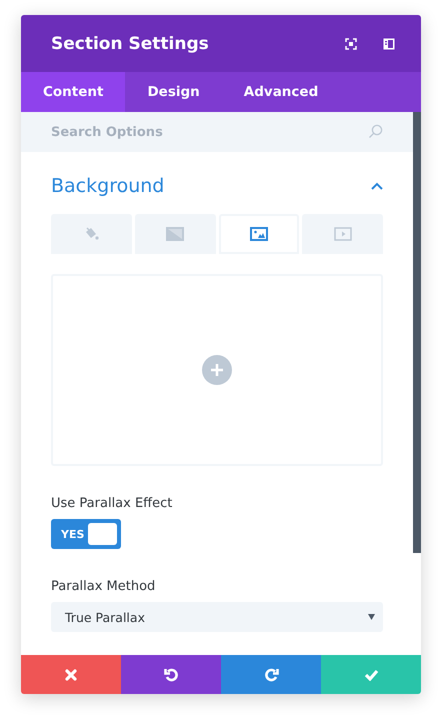  I want to click on chevron-up-icon, so click(377, 186).